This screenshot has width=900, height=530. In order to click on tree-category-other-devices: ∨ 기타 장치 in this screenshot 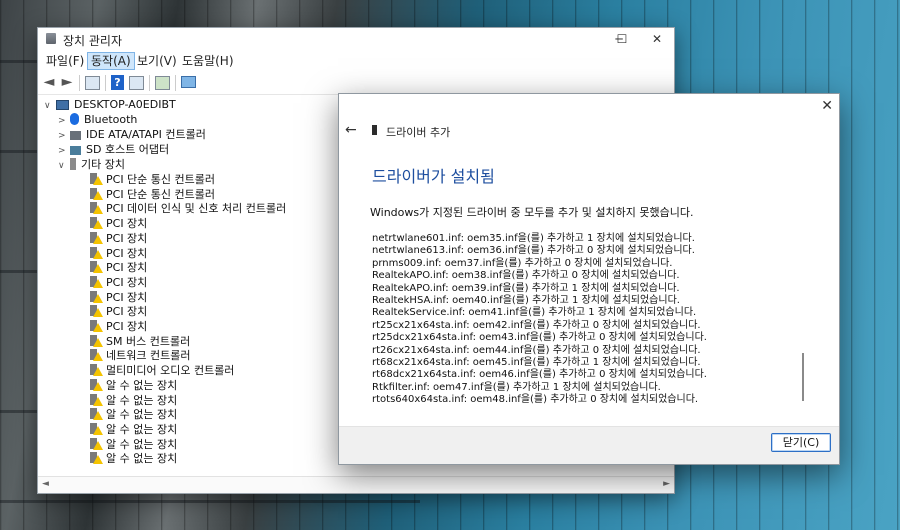, I will do `click(91, 164)`.